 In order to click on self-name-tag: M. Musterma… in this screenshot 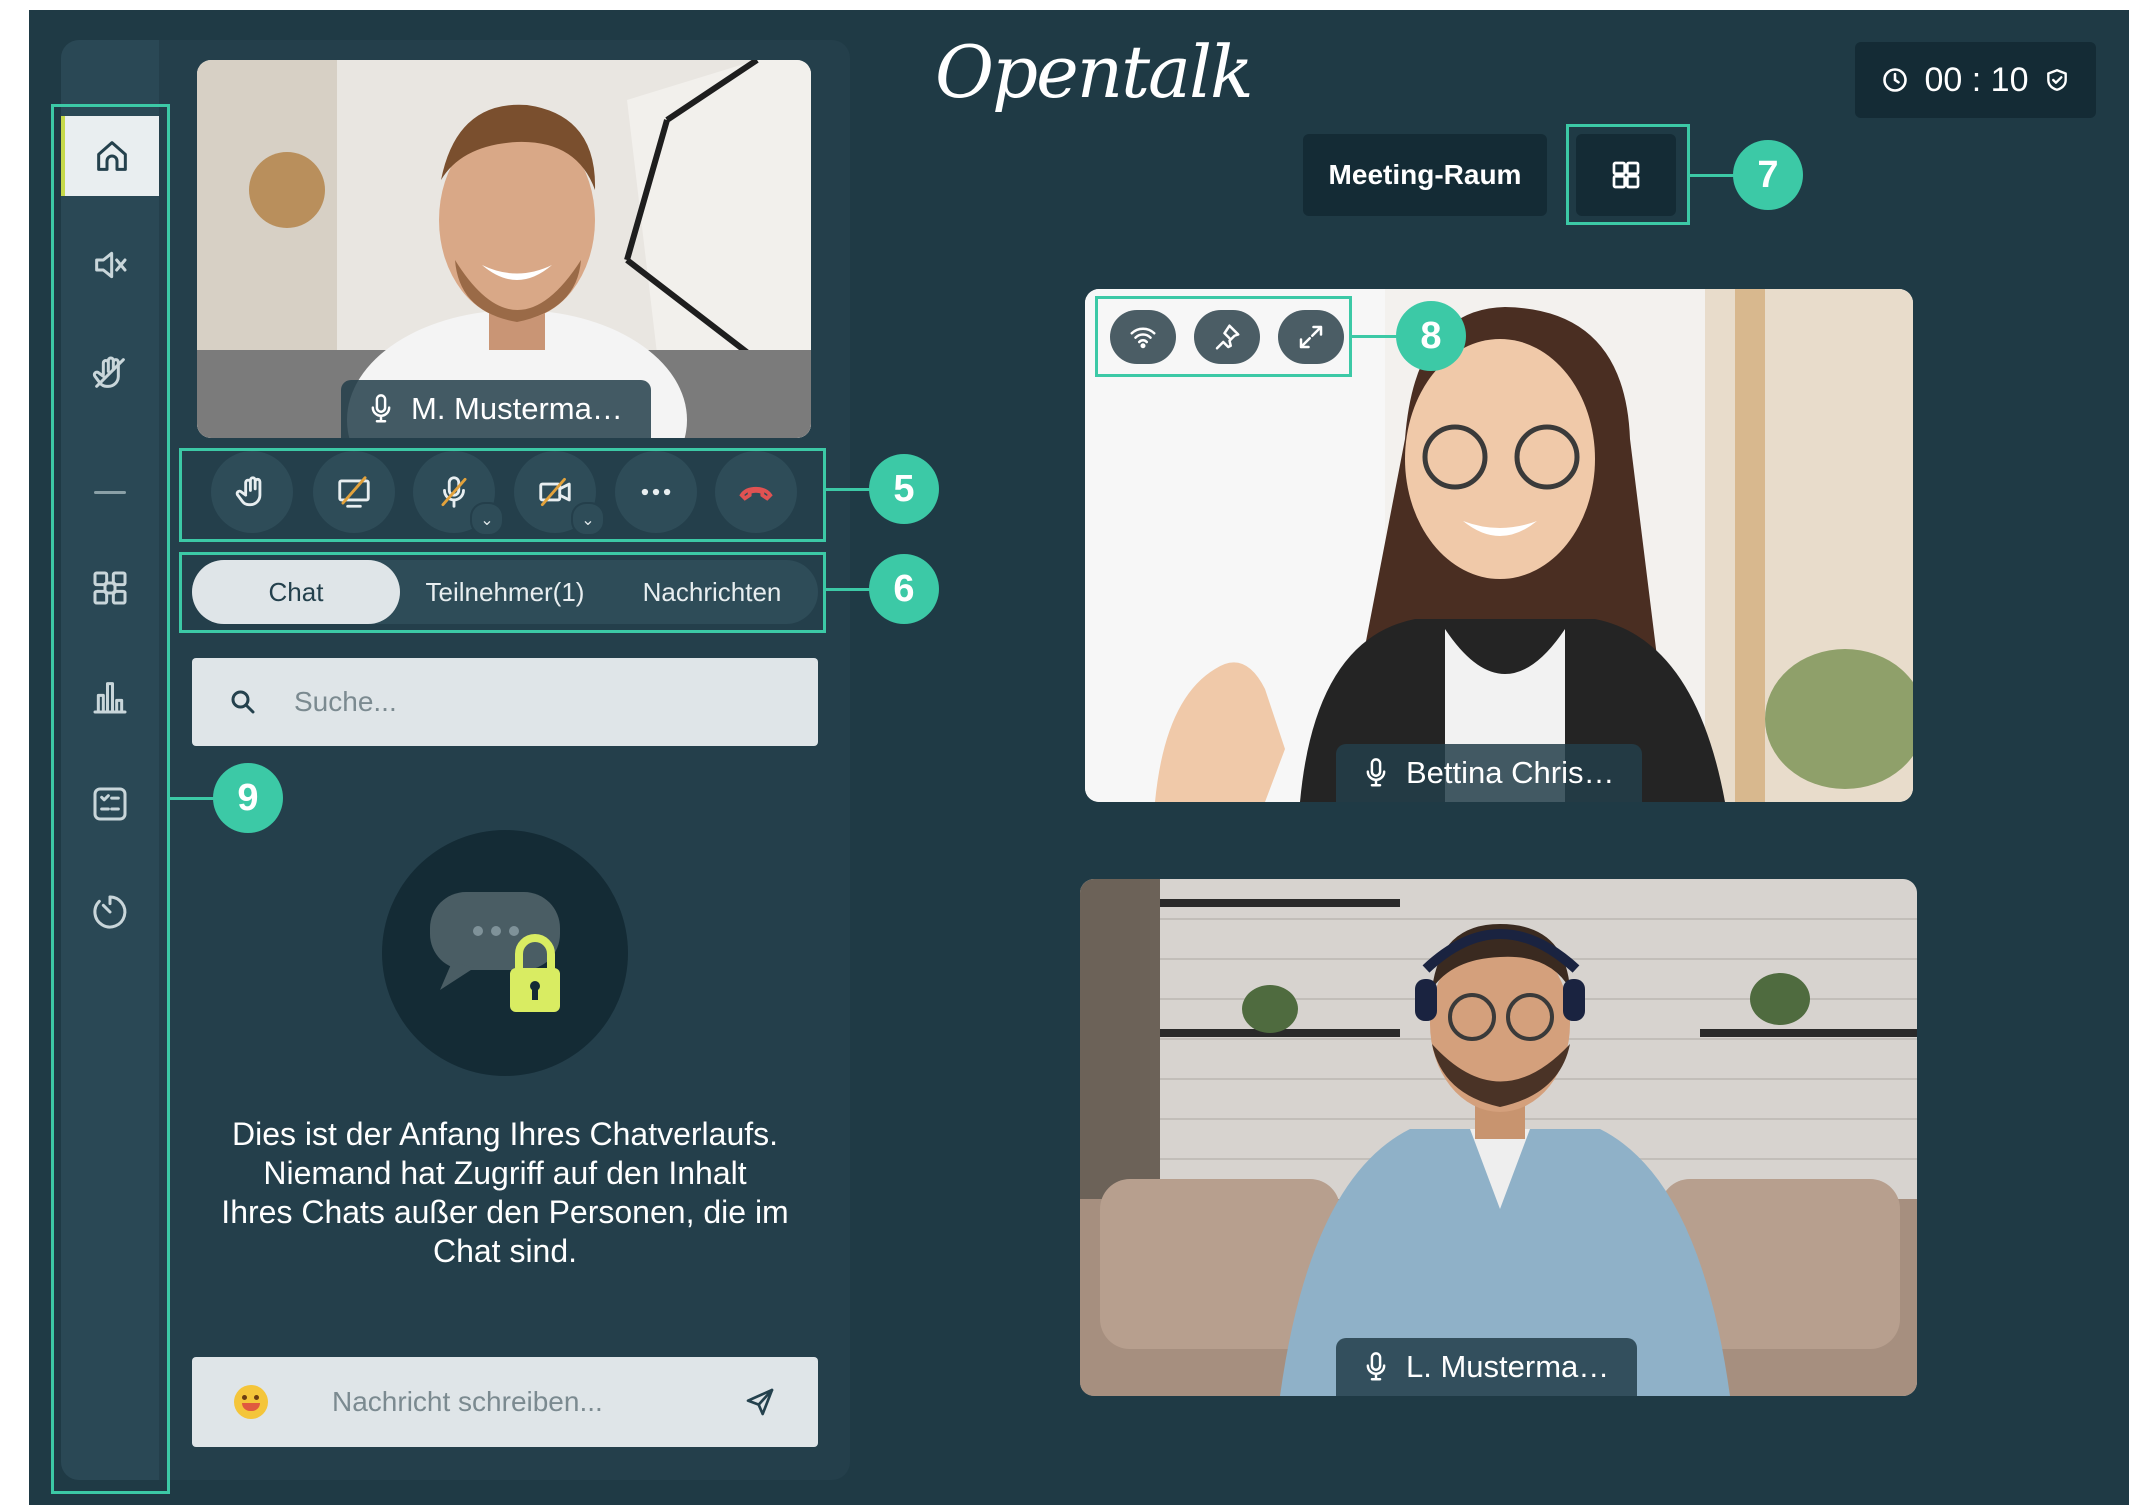, I will do `click(496, 409)`.